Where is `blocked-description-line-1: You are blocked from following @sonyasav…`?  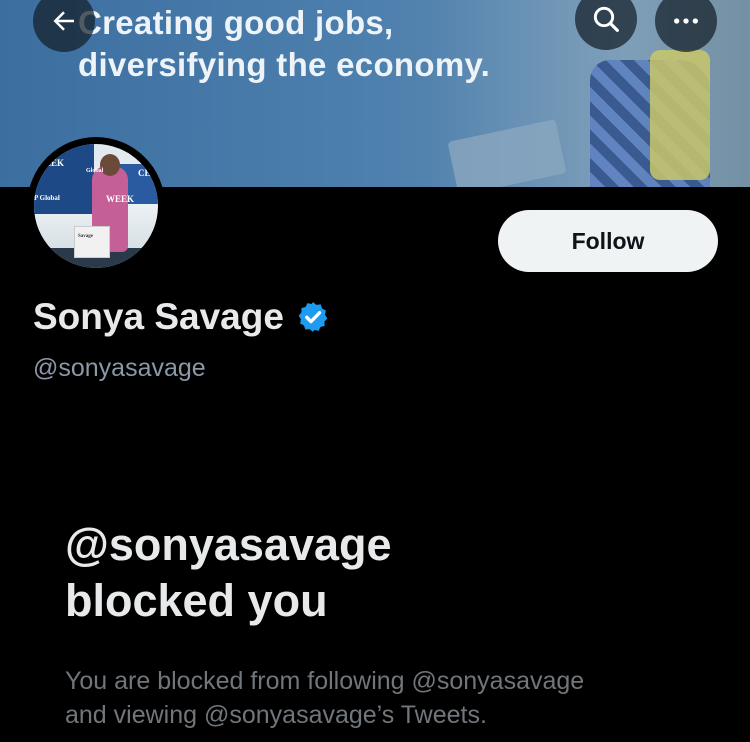
blocked-description-line-1: You are blocked from following @sonyasav… is located at coordinates (325, 681).